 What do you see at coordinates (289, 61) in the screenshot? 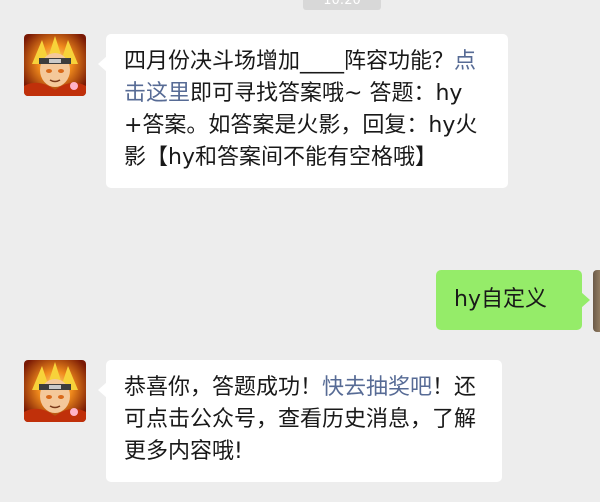
I see `message-text: 四月份决斗场增加____阵容功能？` at bounding box center [289, 61].